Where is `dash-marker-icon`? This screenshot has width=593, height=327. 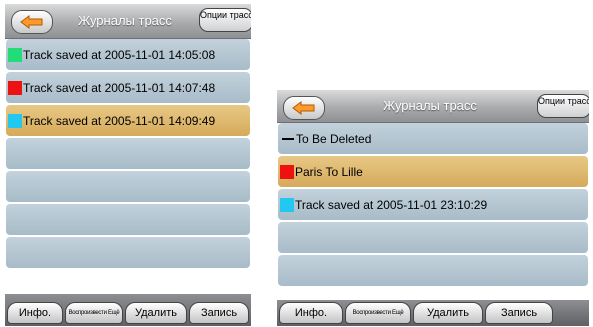
dash-marker-icon is located at coordinates (288, 138).